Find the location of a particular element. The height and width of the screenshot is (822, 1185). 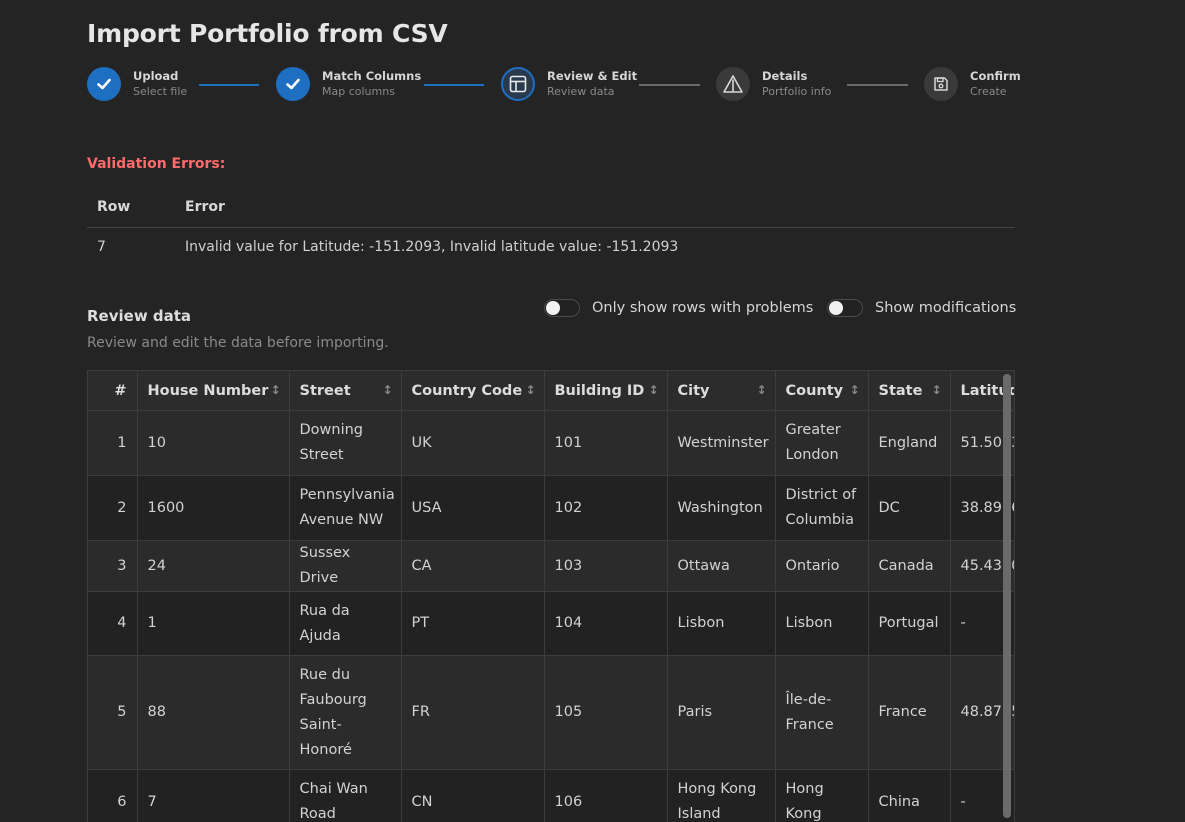

column-header-country-code: Country Code ↕ is located at coordinates (473, 391).